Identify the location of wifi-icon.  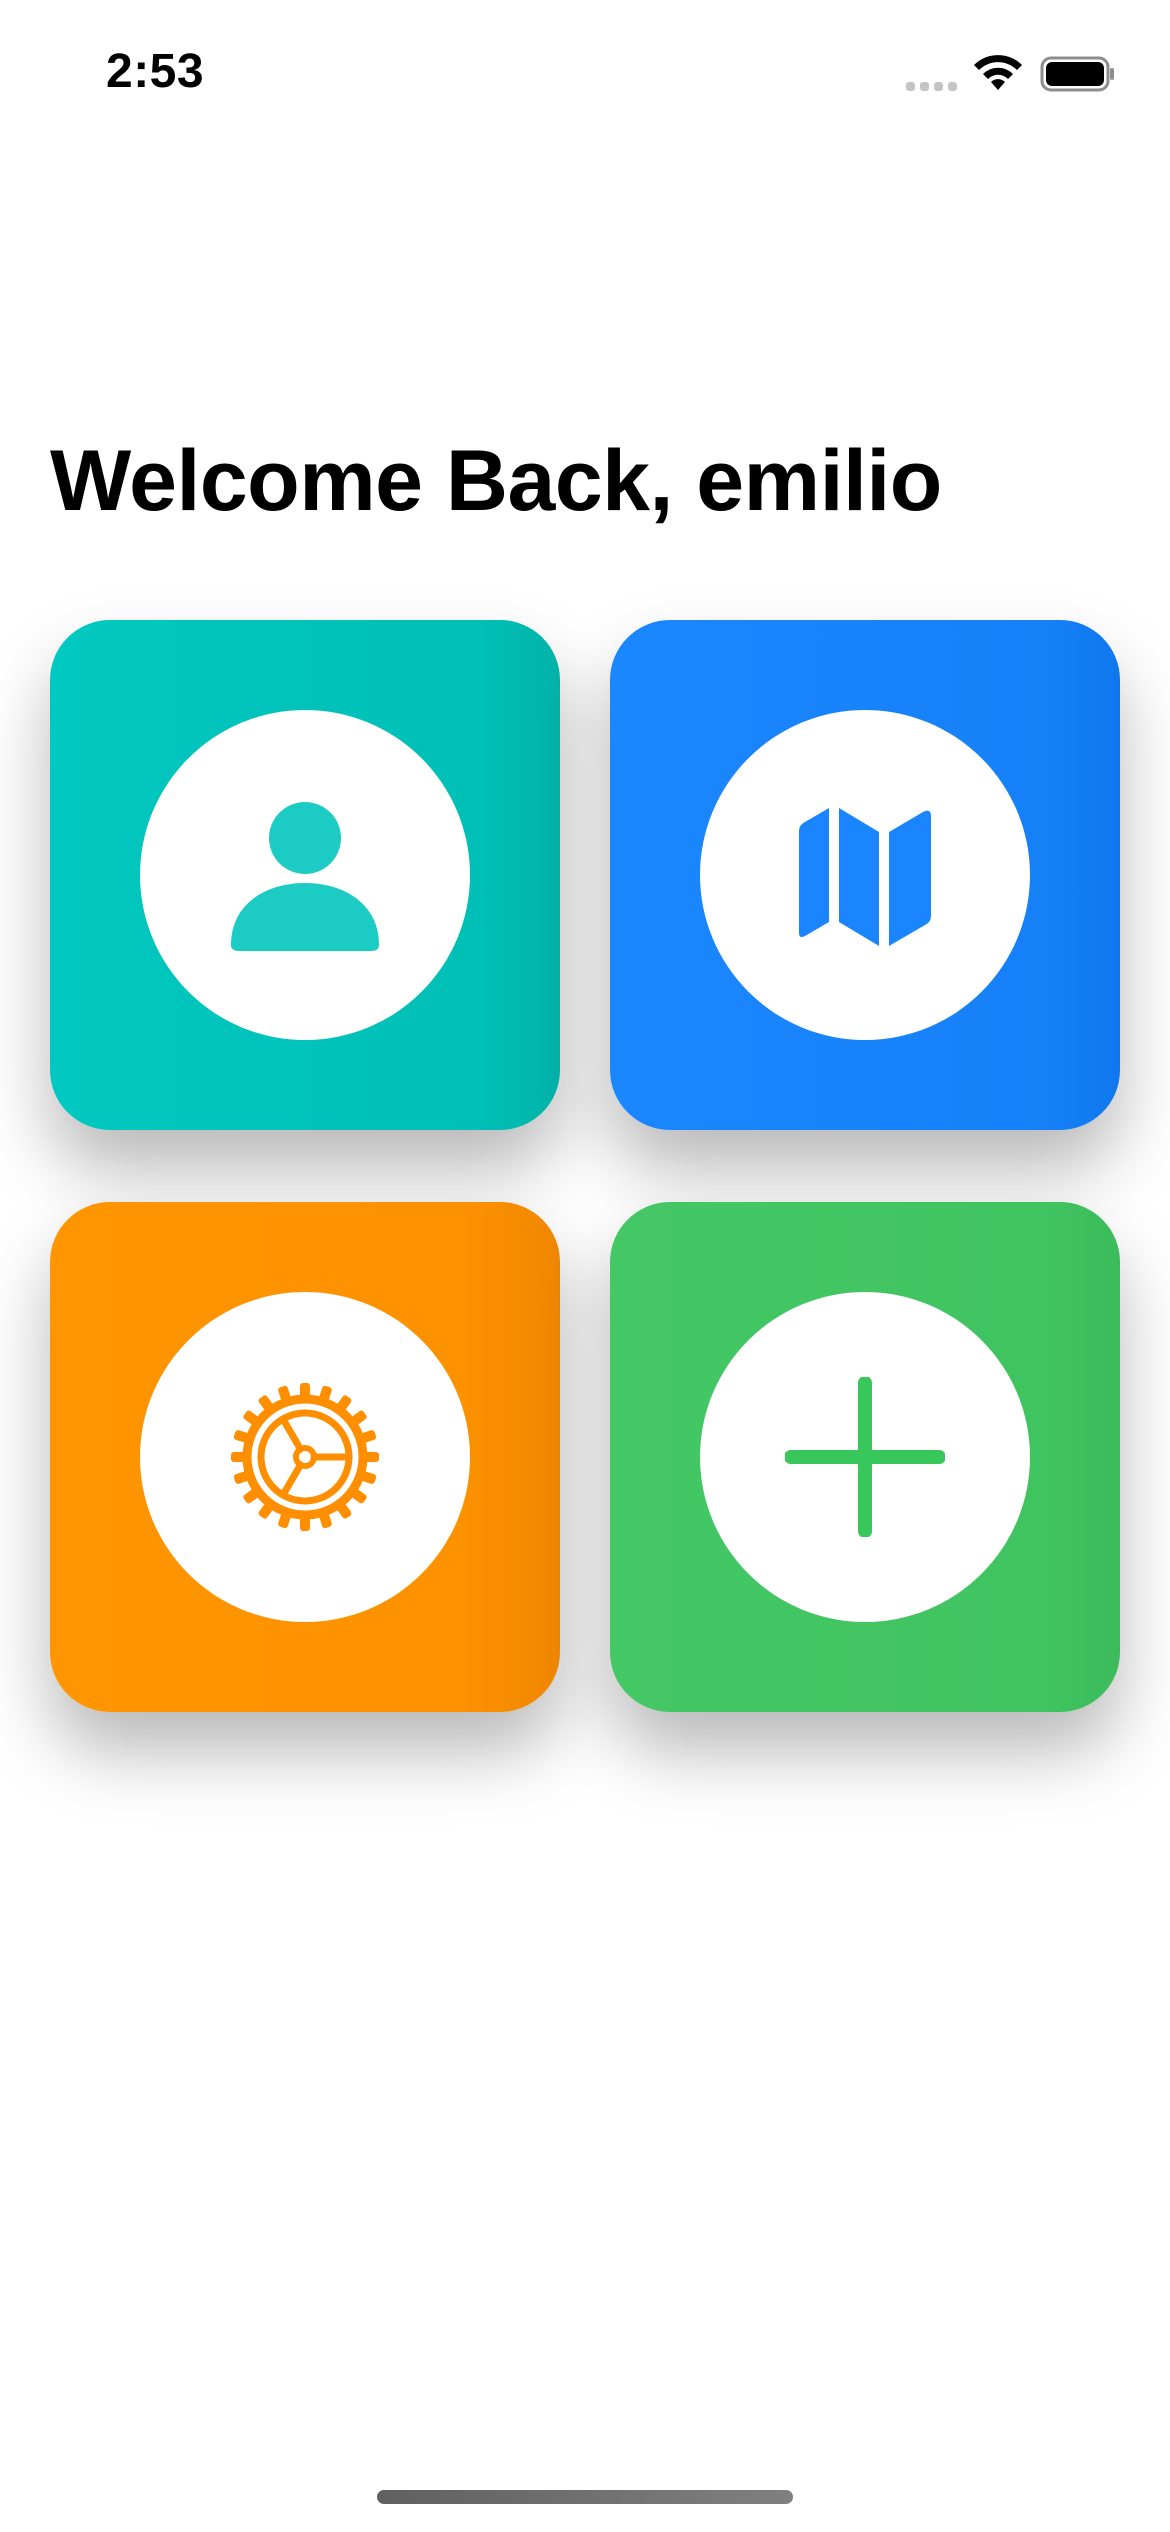
(998, 72).